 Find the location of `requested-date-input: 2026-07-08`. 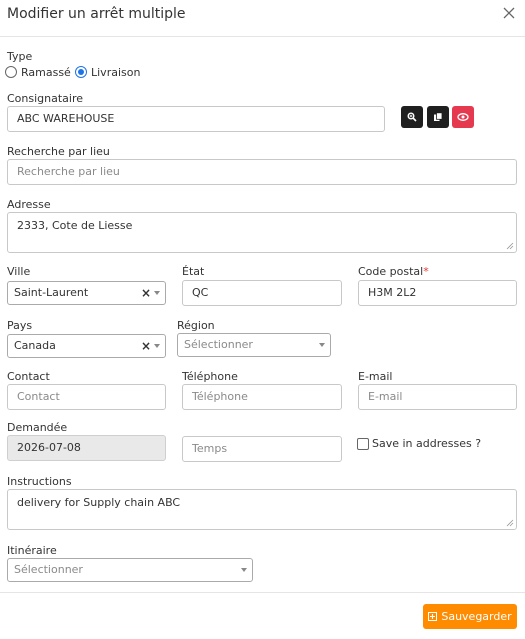

requested-date-input: 2026-07-08 is located at coordinates (86, 448).